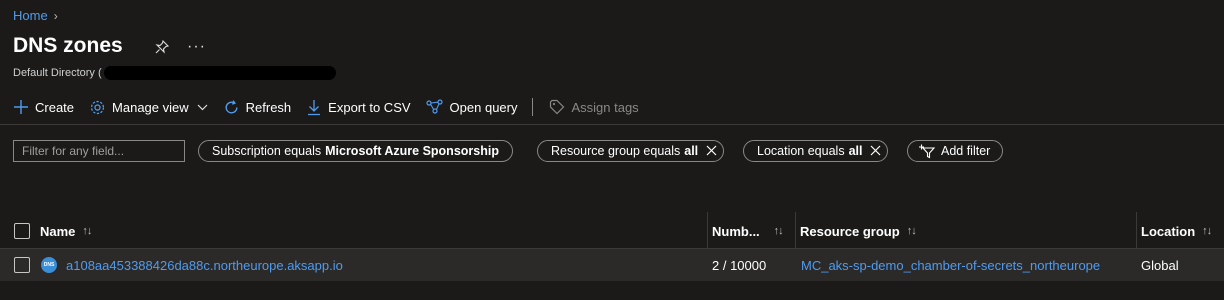 This screenshot has width=1224, height=300. Describe the element at coordinates (97, 107) in the screenshot. I see `gear-icon` at that location.